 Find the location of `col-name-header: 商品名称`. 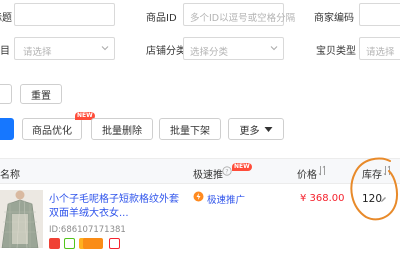

col-name-header: 商品名称 is located at coordinates (10, 175).